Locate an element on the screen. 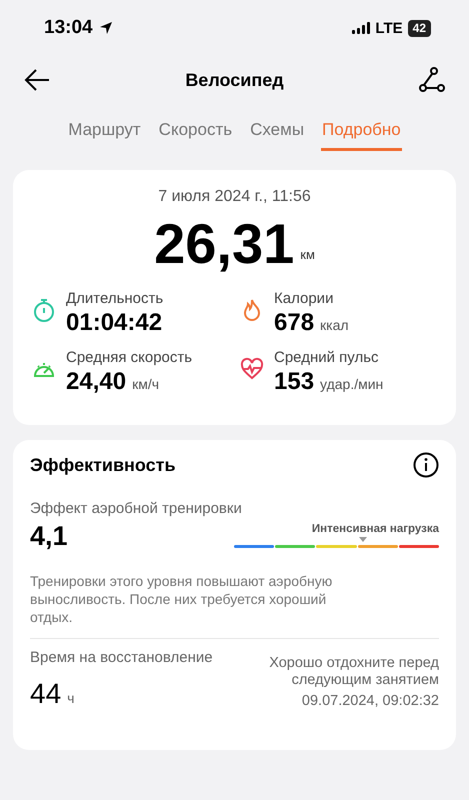  description-text: Тренировки этого уровня повышают аэробную выносливость. После них требуется хороший отдых. is located at coordinates (234, 605).